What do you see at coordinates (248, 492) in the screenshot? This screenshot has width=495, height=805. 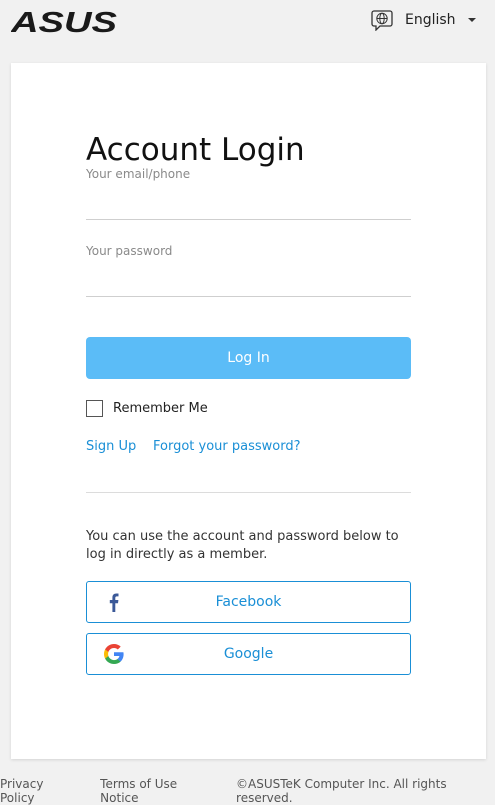 I see `divider` at bounding box center [248, 492].